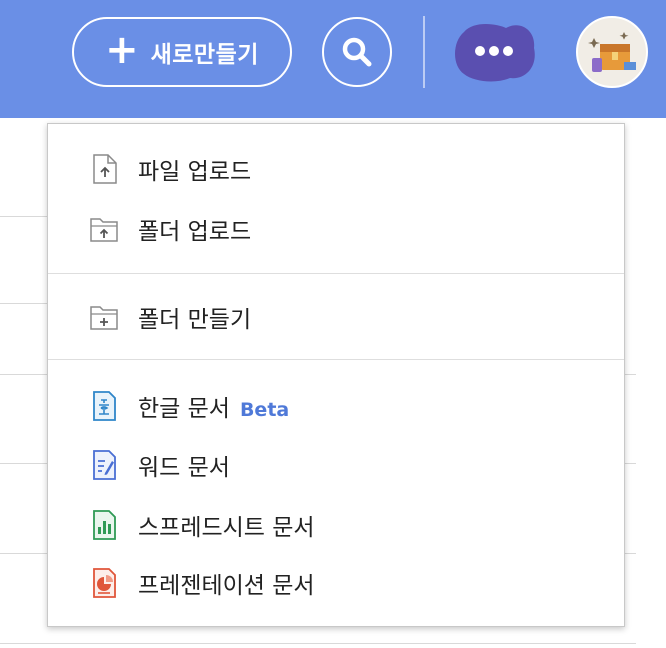 The height and width of the screenshot is (648, 666). I want to click on menu-item-label: 한글 문서 Beta, so click(214, 409).